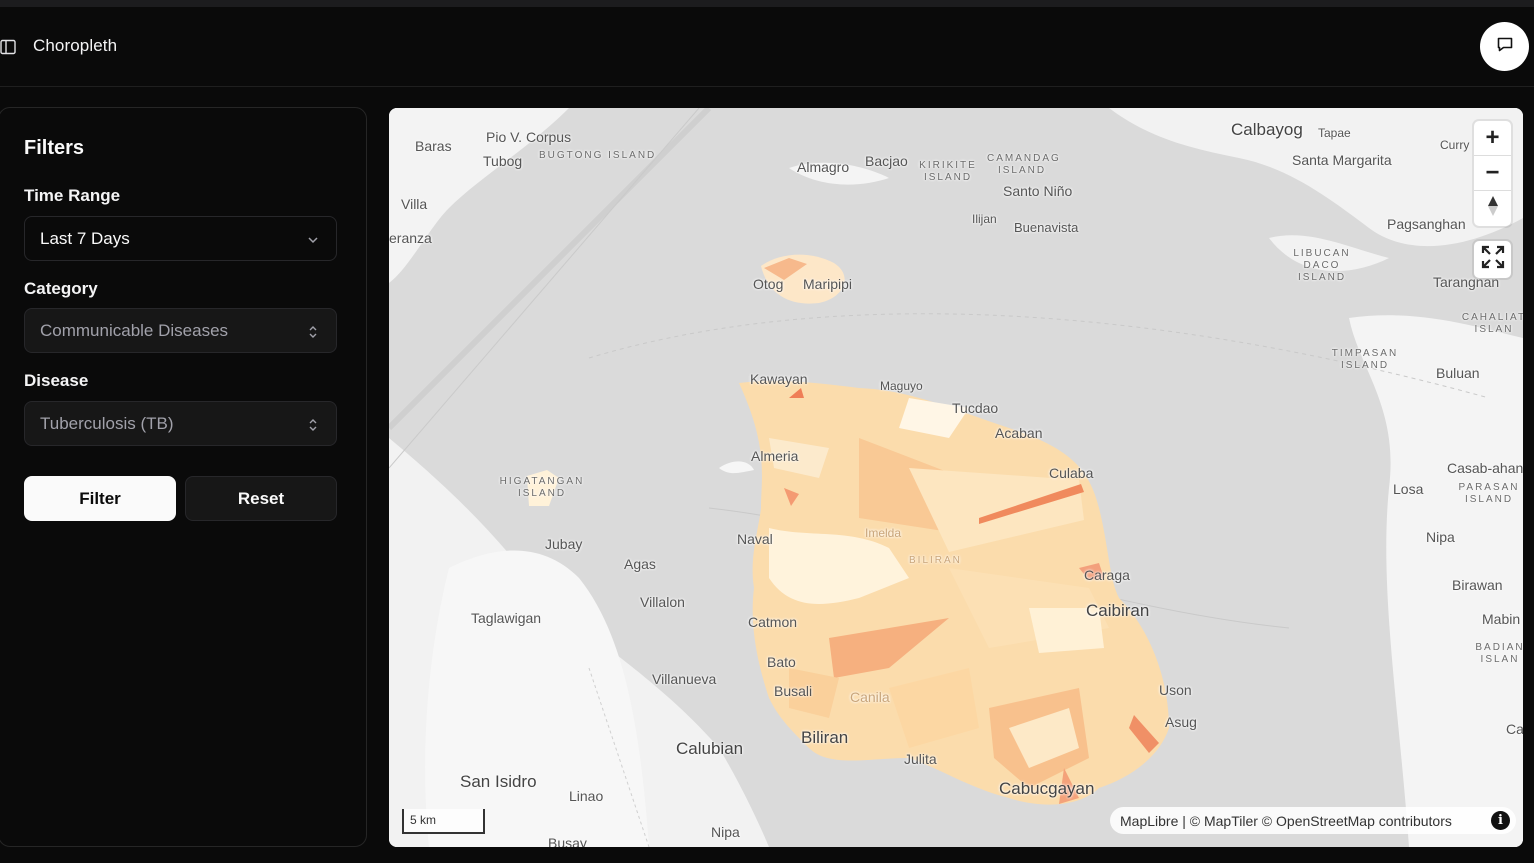 The height and width of the screenshot is (863, 1534). What do you see at coordinates (975, 408) in the screenshot?
I see `place-label: Tucdao` at bounding box center [975, 408].